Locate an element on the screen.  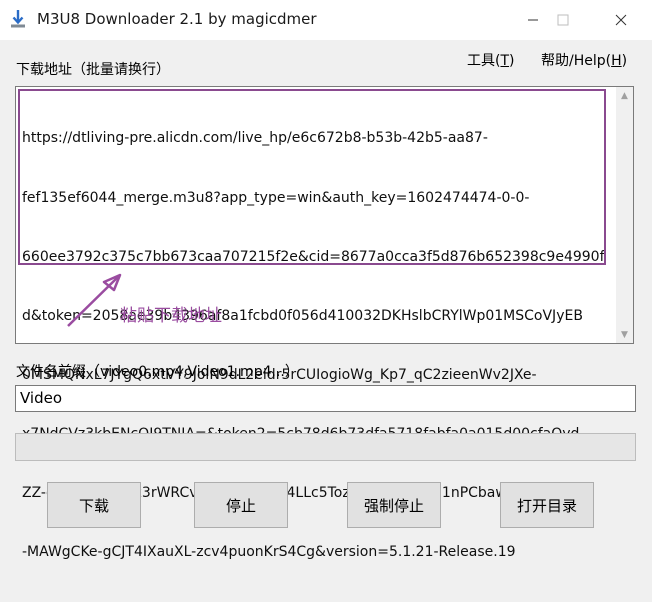
maximize-icon is located at coordinates (563, 20).